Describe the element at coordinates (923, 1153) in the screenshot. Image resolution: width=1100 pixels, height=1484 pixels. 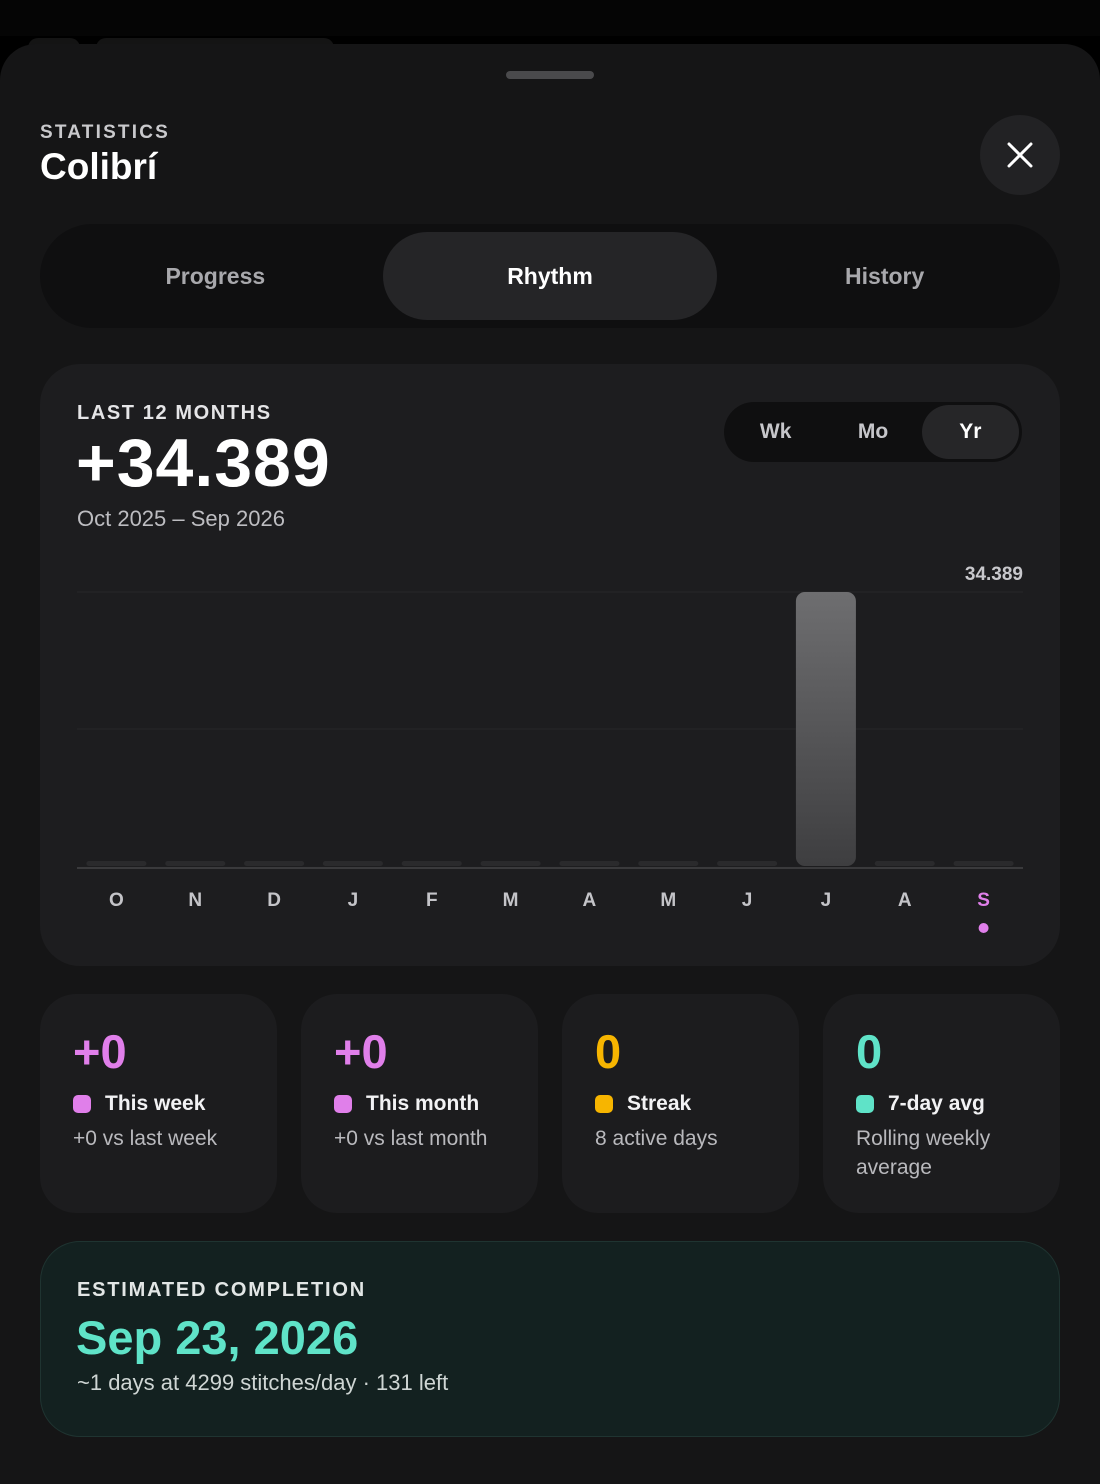
I see `stat-sub: Rolling weekly average` at that location.